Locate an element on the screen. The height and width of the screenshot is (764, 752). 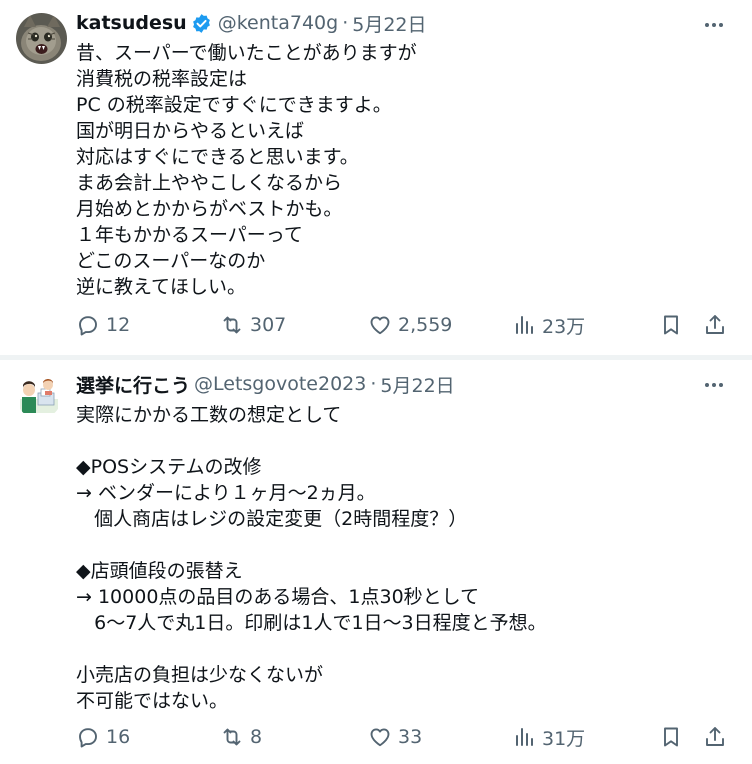
repost-button: 307 is located at coordinates (253, 325).